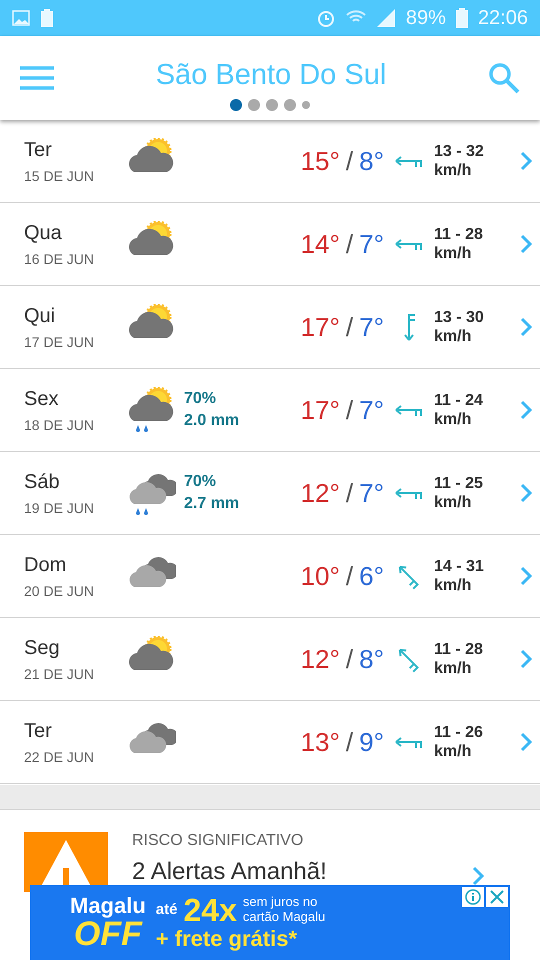 The height and width of the screenshot is (960, 540). Describe the element at coordinates (459, 483) in the screenshot. I see `wind-speed: 11 - 25` at that location.